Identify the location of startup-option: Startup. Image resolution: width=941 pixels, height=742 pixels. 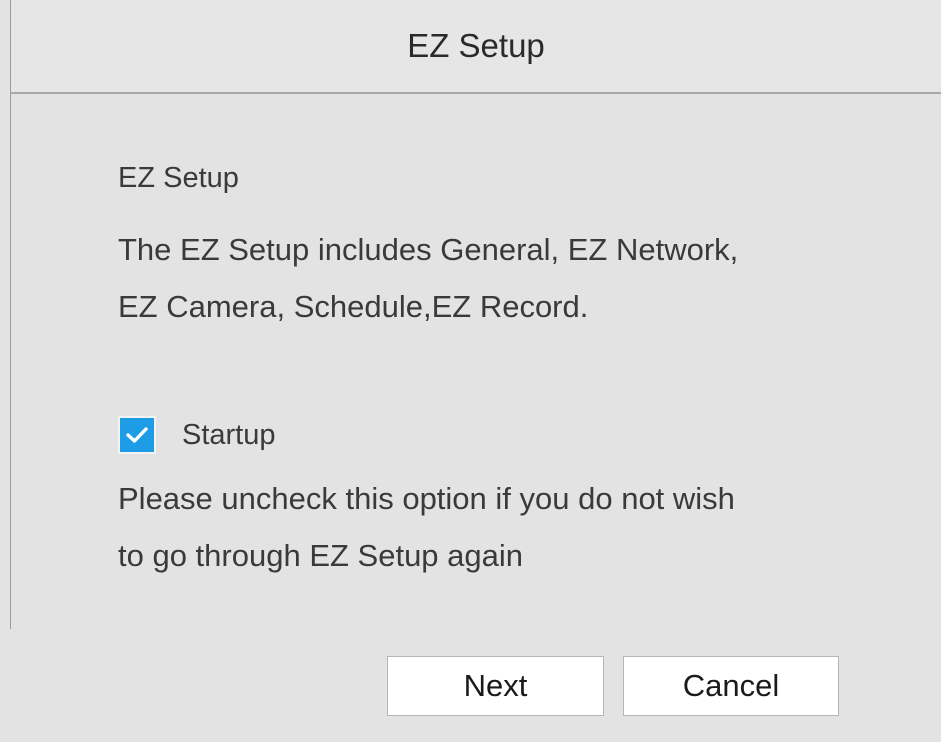
(197, 435).